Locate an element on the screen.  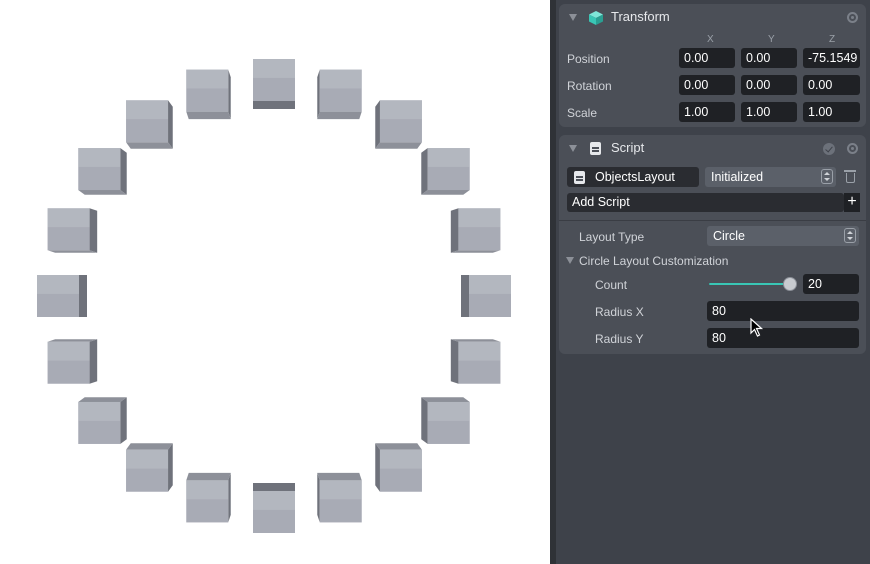
scale-z-field: 1.00 is located at coordinates (831, 112).